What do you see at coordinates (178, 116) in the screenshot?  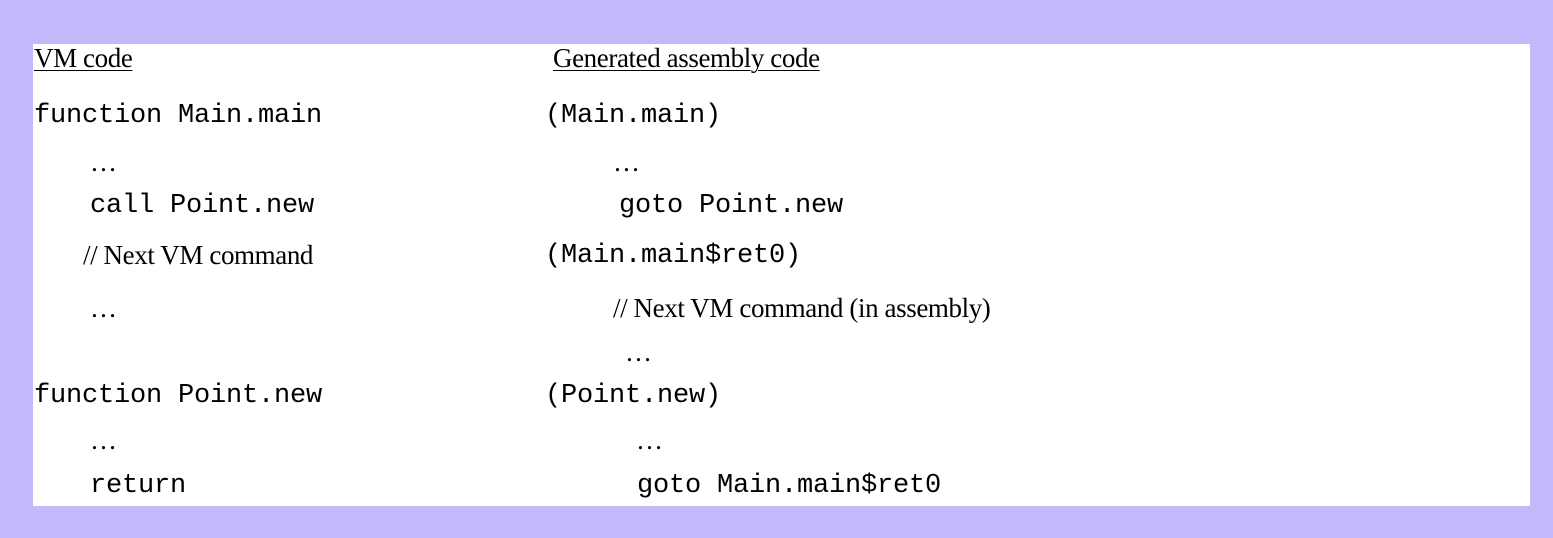 I see `vm-line-function-main: function Main.main` at bounding box center [178, 116].